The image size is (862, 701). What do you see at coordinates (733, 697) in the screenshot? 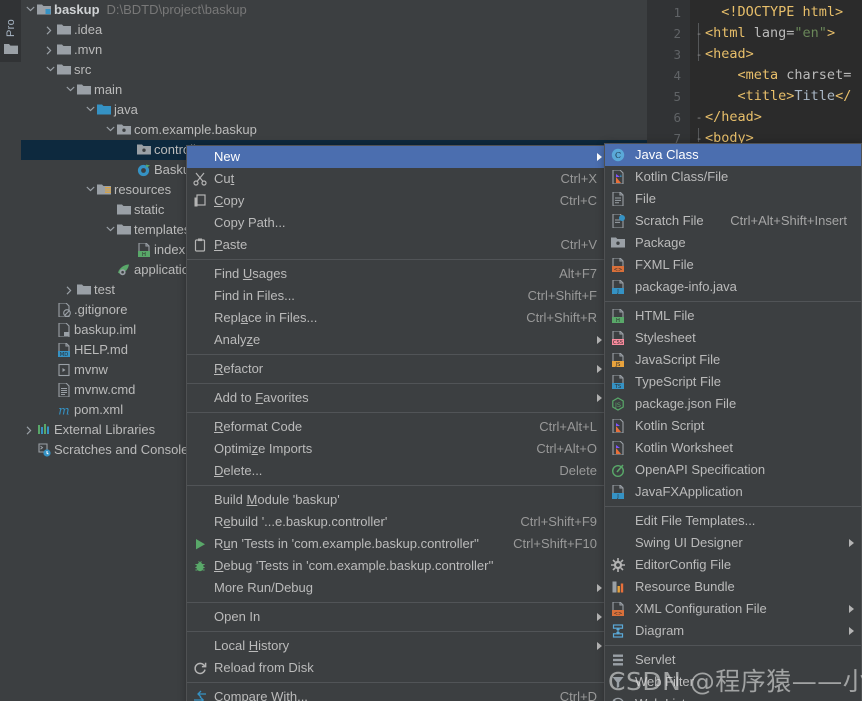
I see `menu-item: Web Listener` at bounding box center [733, 697].